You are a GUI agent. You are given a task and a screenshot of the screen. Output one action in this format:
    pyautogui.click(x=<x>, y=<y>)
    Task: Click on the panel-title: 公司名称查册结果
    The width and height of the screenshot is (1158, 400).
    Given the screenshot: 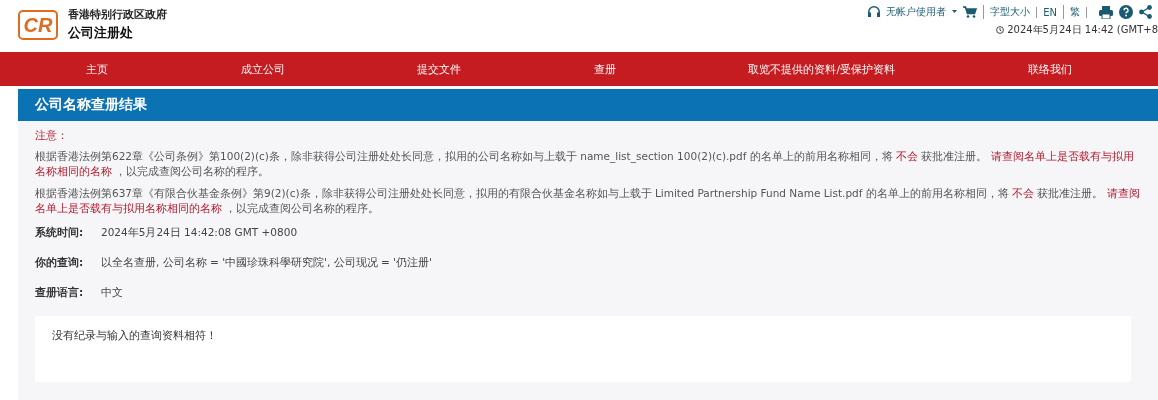 What is the action you would take?
    pyautogui.click(x=588, y=105)
    